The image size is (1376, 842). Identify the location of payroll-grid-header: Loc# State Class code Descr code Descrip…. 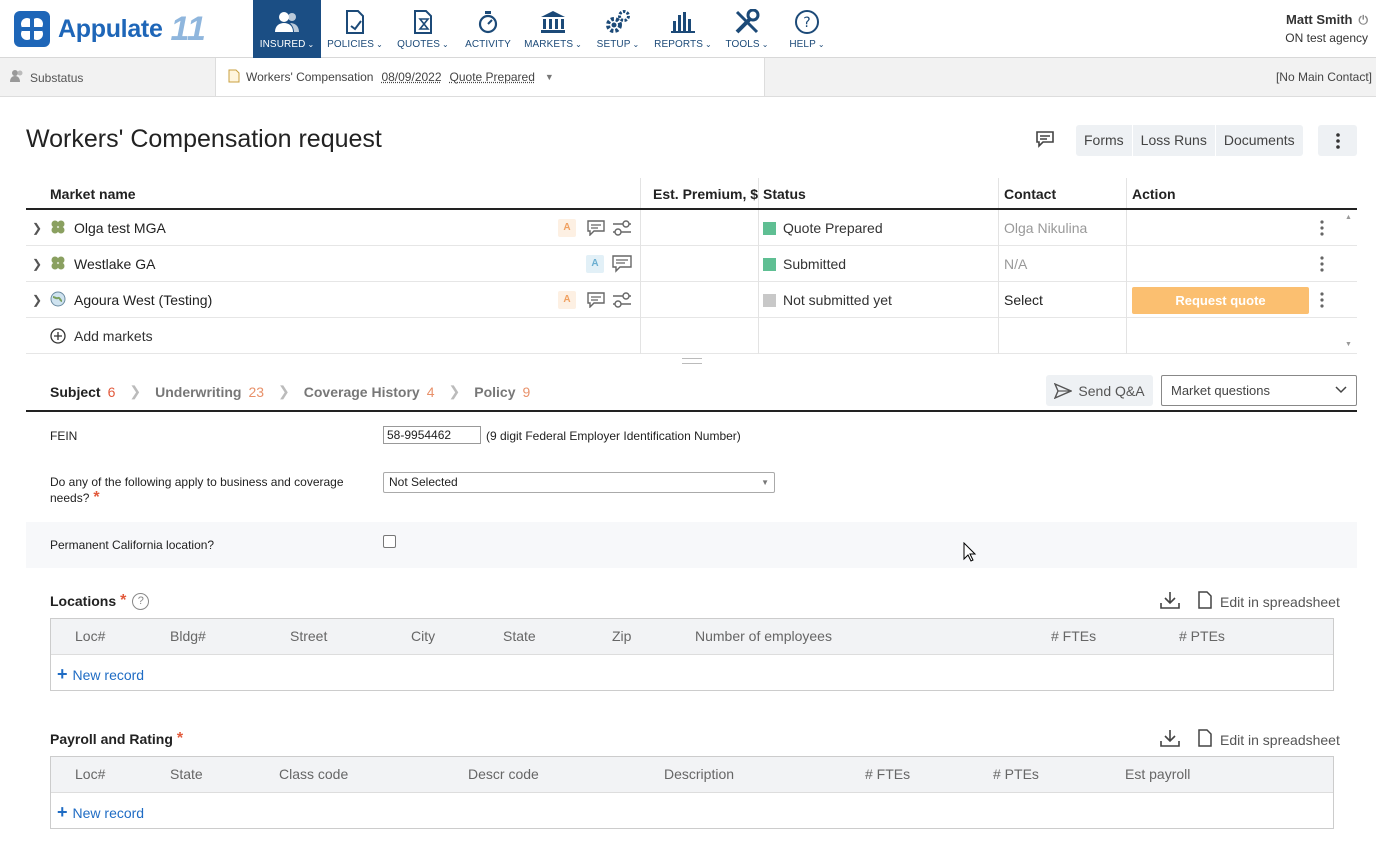
(692, 775).